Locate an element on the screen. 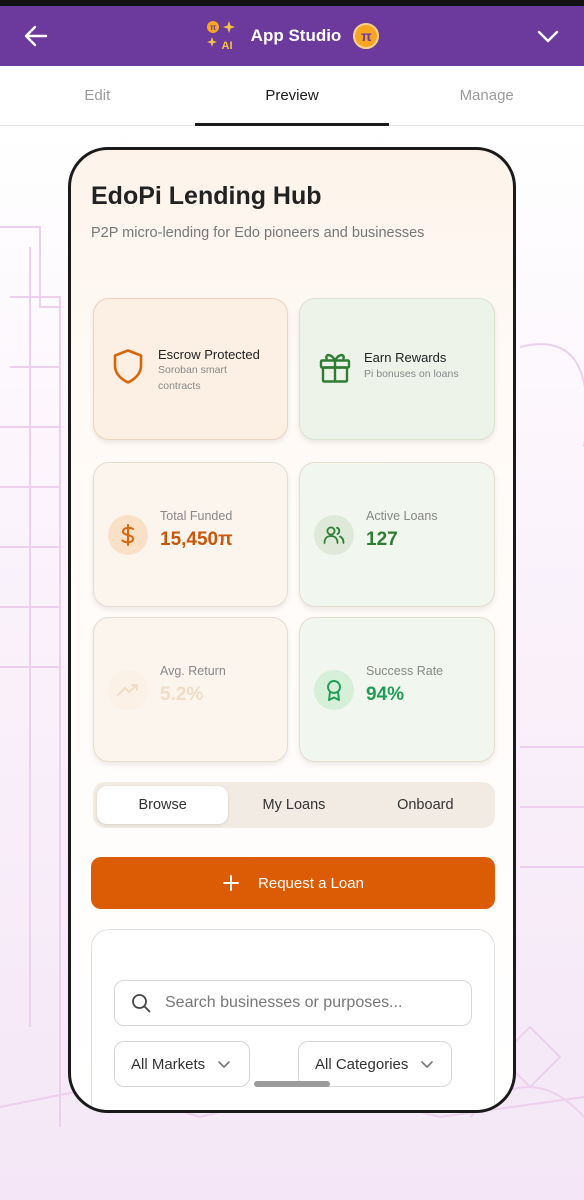 The height and width of the screenshot is (1200, 584). tab-preview: Preview is located at coordinates (292, 96).